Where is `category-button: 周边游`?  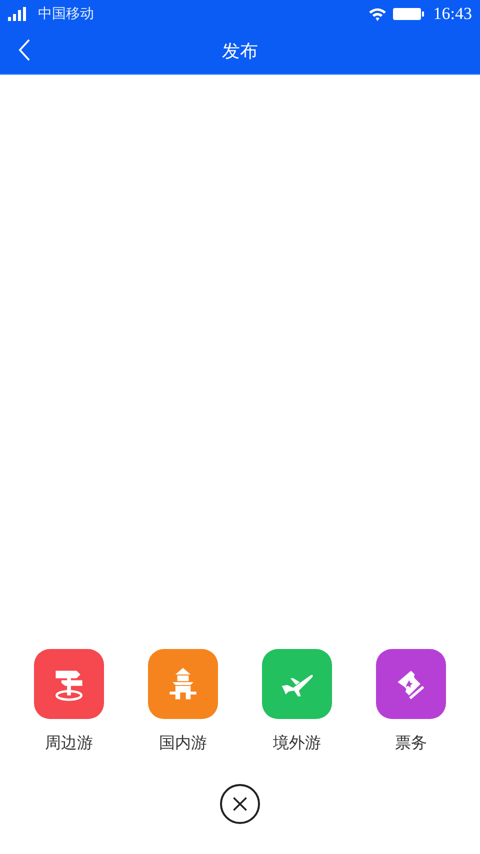 category-button: 周边游 is located at coordinates (69, 701).